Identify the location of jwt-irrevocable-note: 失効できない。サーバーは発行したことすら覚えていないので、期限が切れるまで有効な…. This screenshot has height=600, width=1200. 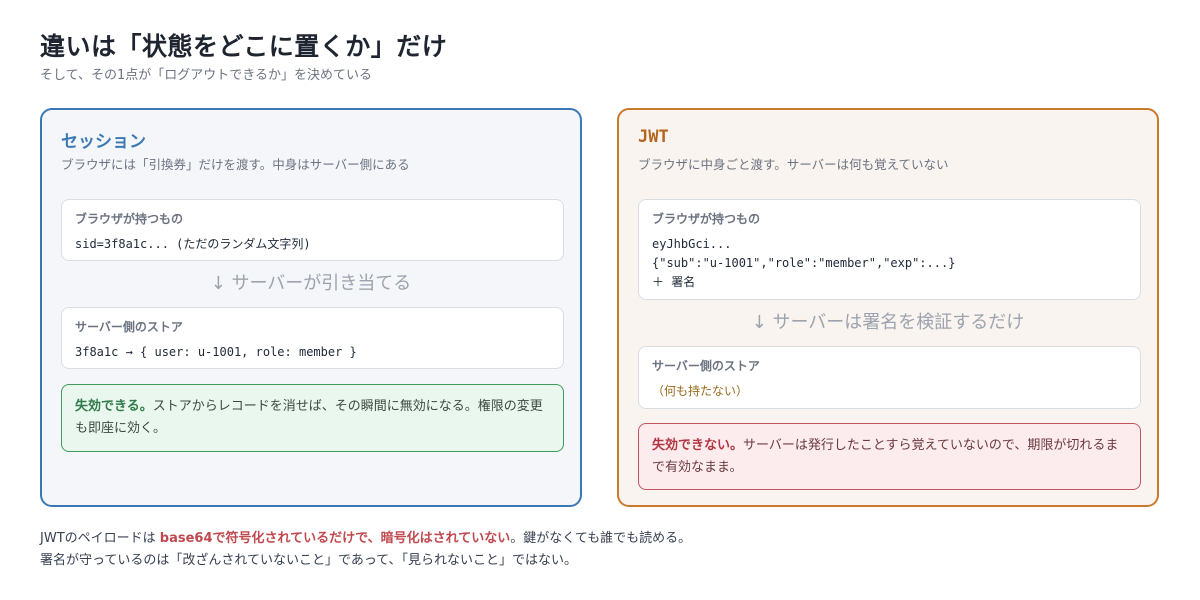
(889, 456).